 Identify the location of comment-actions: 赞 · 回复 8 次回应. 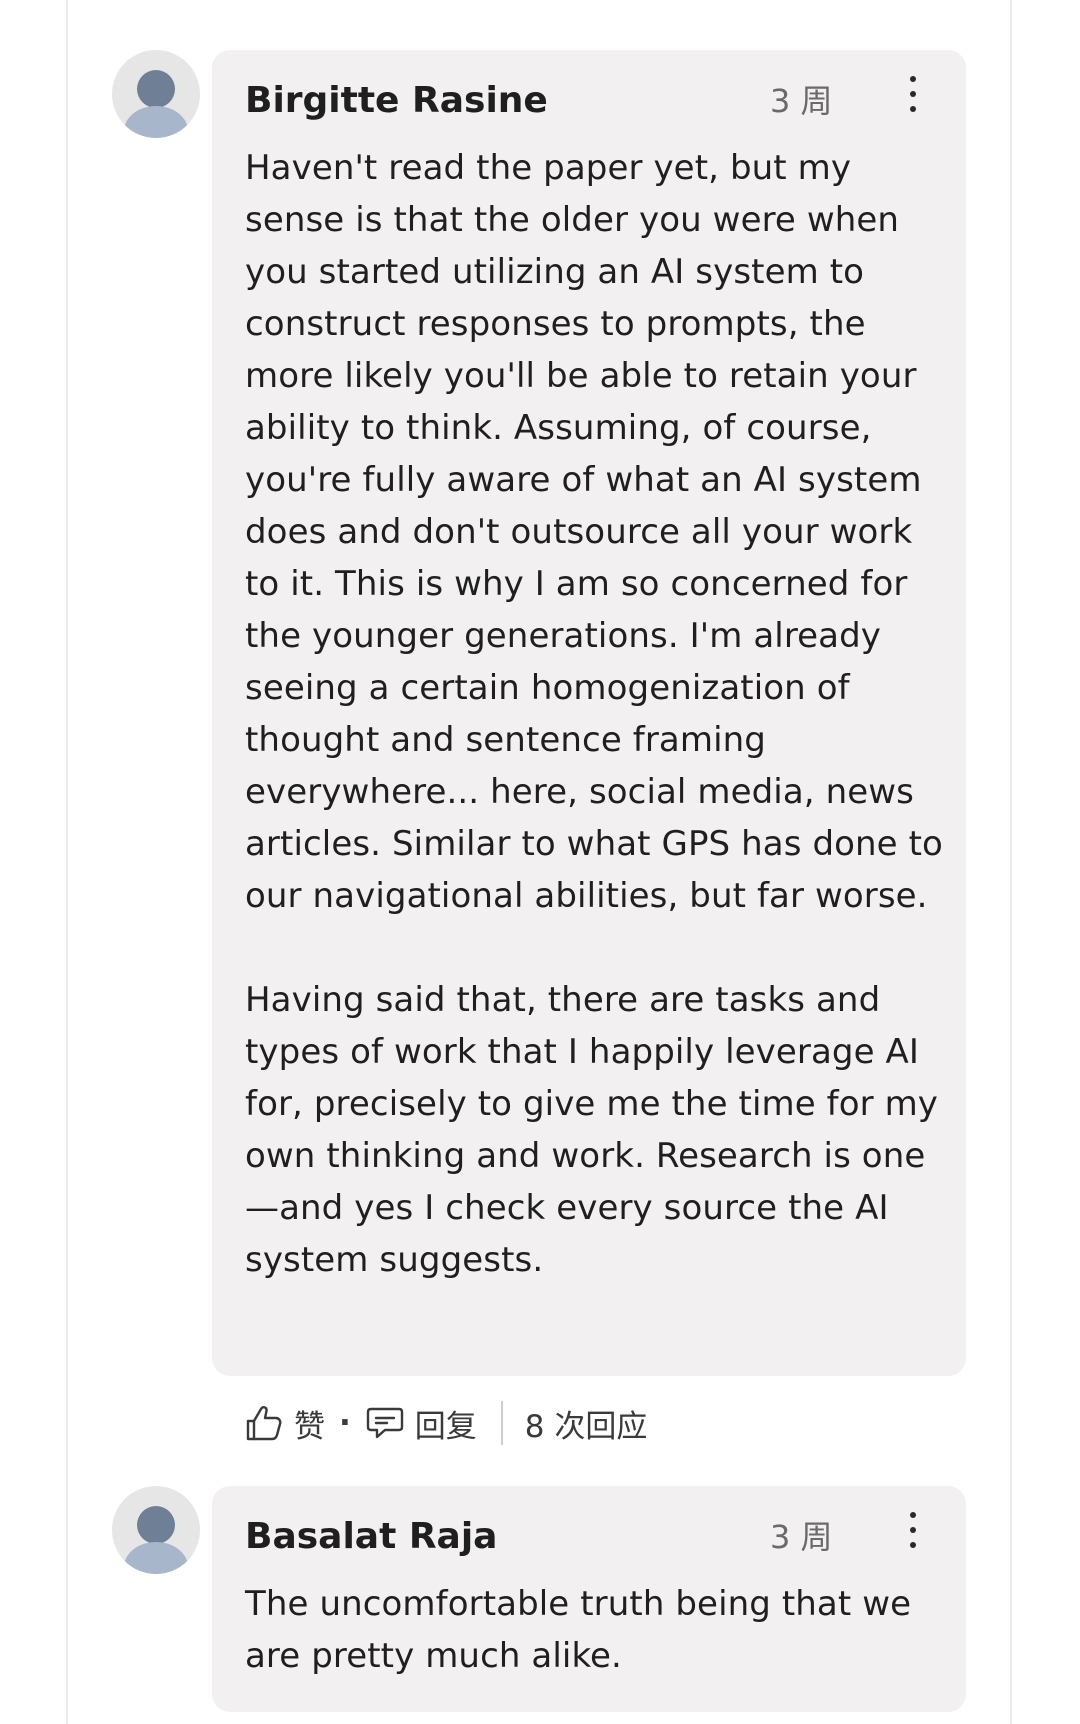
(445, 1423).